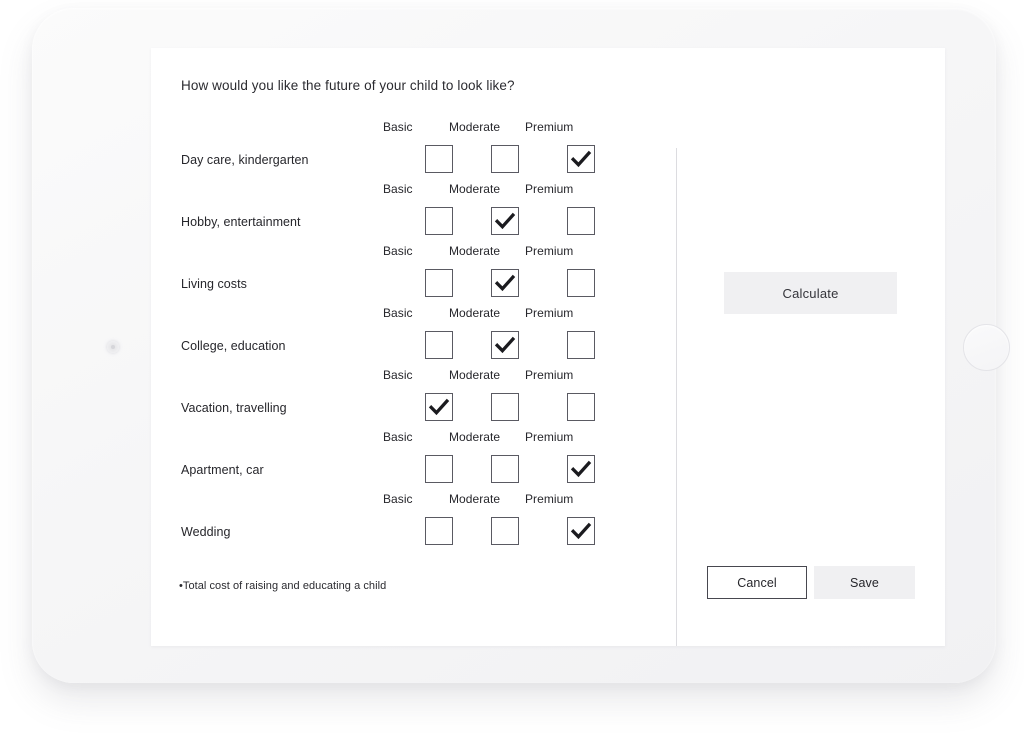 This screenshot has width=1024, height=736. Describe the element at coordinates (413, 213) in the screenshot. I see `table-row: Hobby, entertainment Basic Moderate Premium` at that location.